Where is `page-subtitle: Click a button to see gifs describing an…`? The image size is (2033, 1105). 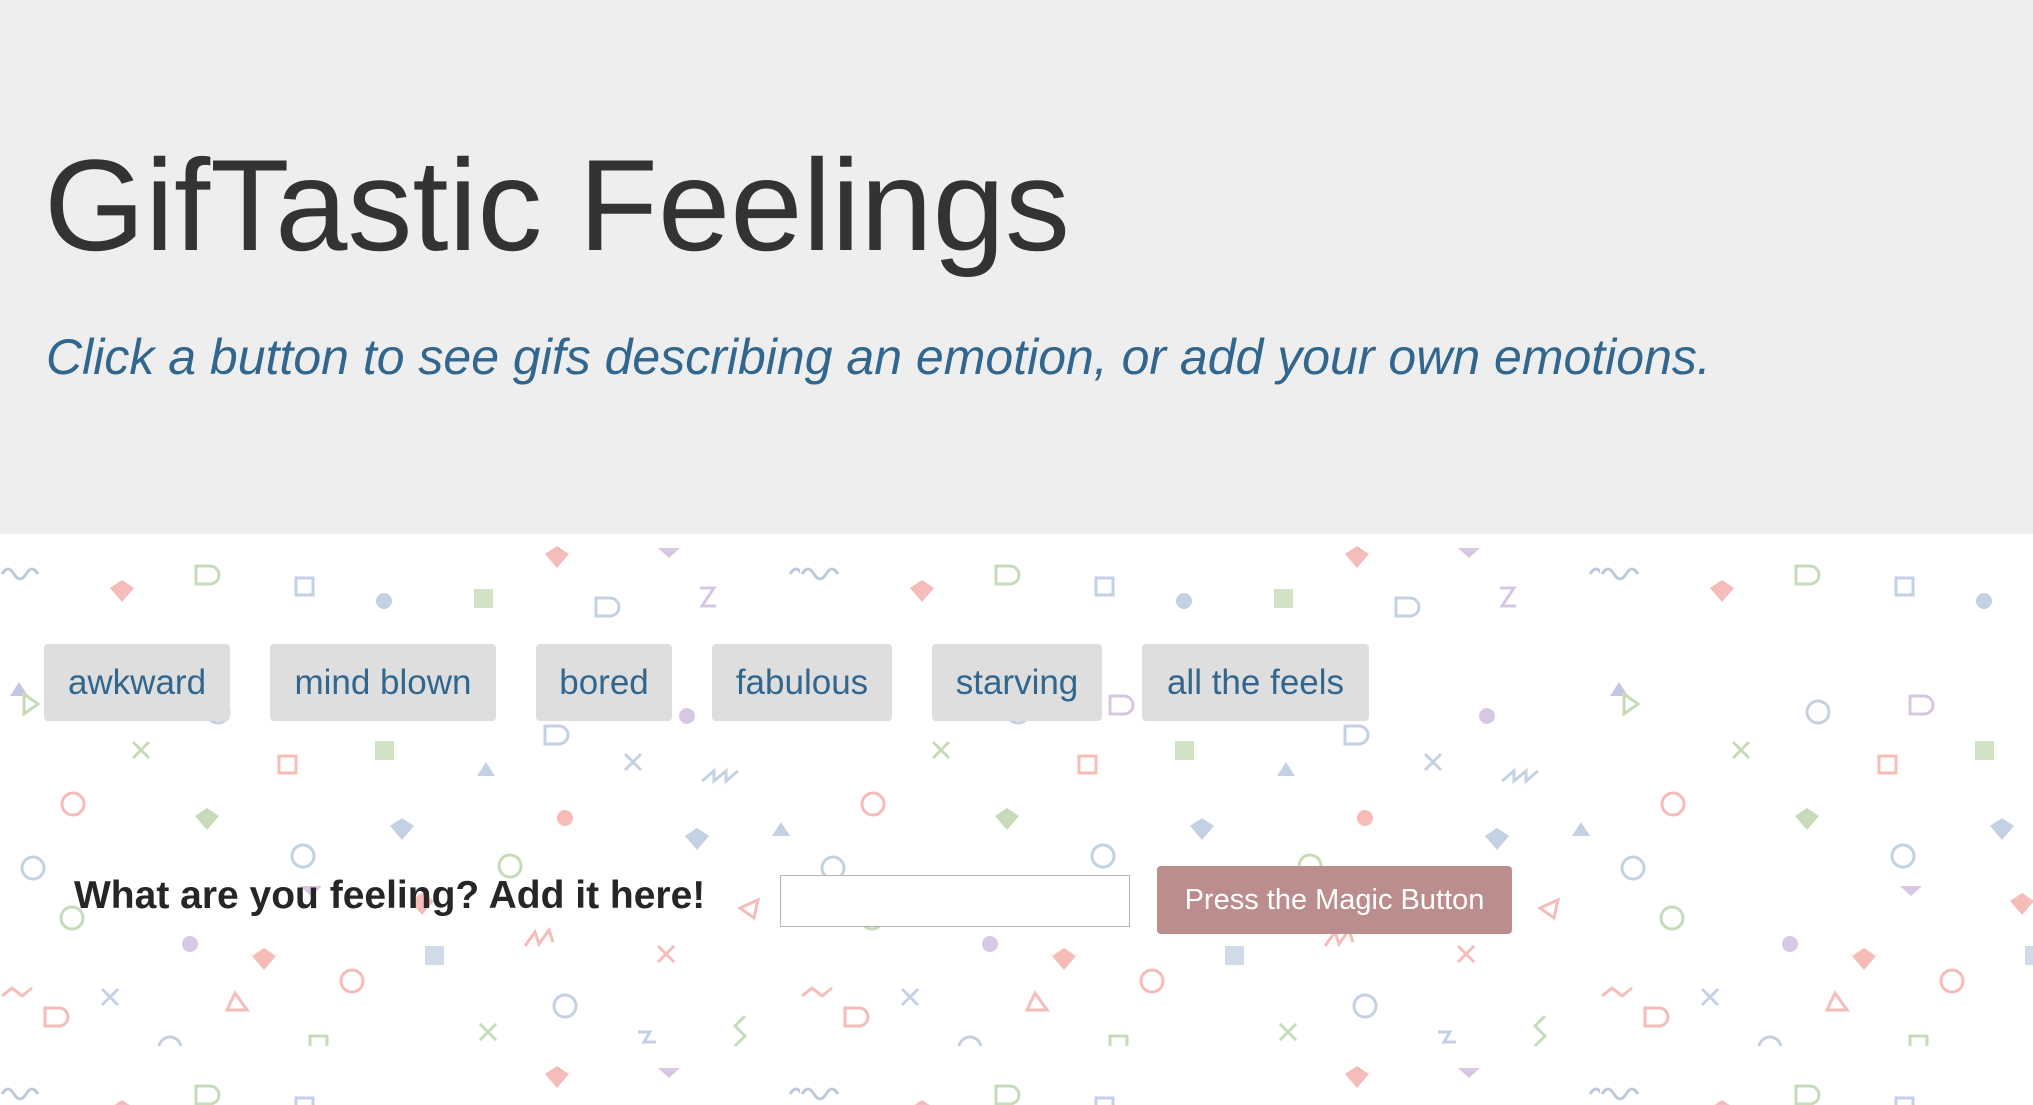 page-subtitle: Click a button to see gifs describing an… is located at coordinates (878, 357).